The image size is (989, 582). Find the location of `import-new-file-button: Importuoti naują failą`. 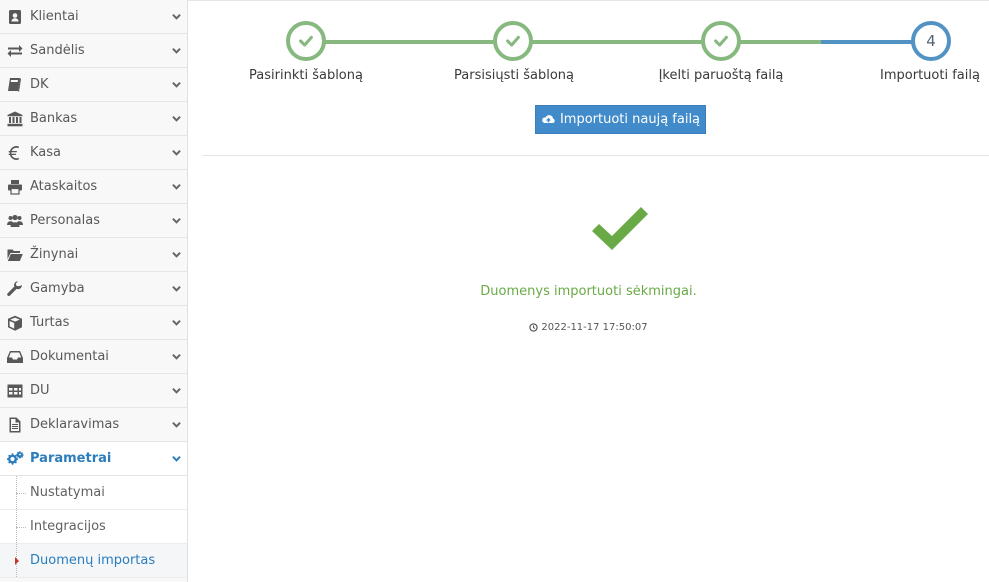

import-new-file-button: Importuoti naują failą is located at coordinates (620, 119).